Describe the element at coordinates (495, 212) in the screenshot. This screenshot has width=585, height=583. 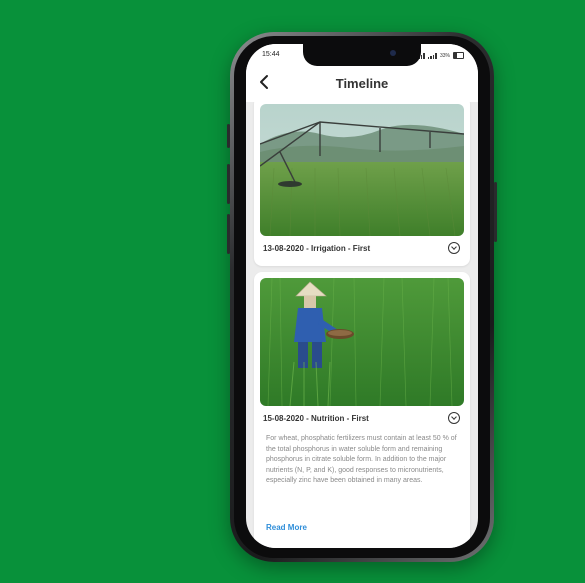
I see `power-button` at that location.